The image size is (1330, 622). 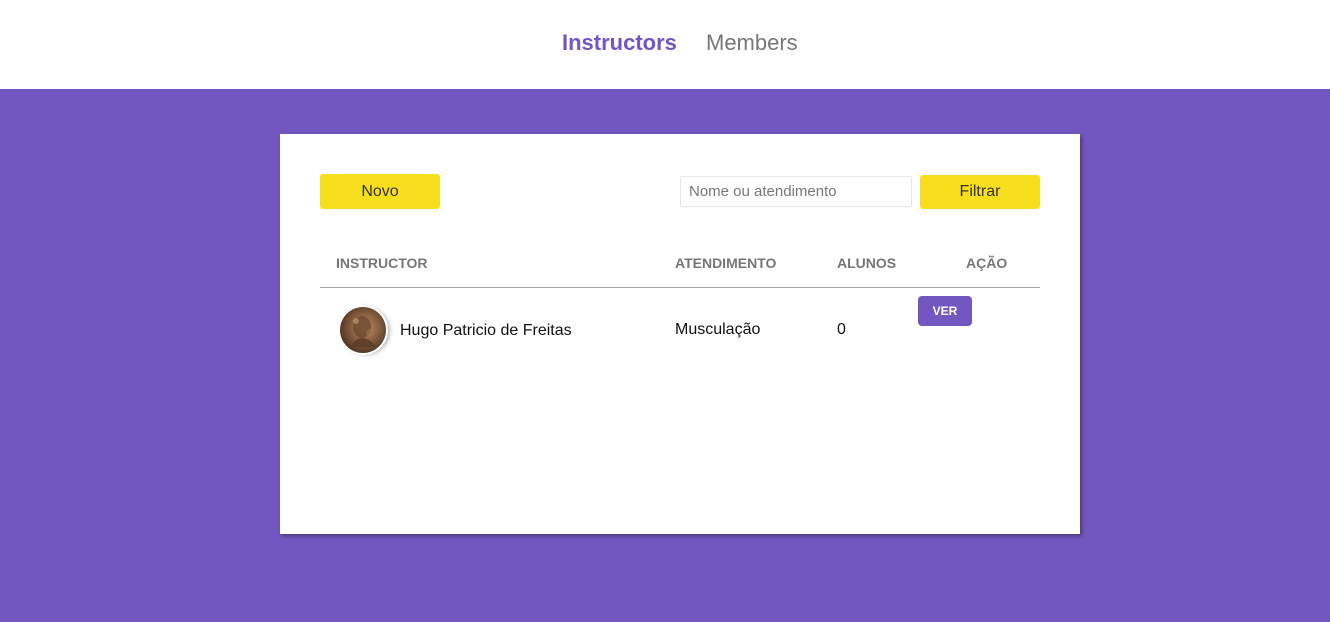 I want to click on nav-link-instructors: Instructors, so click(x=619, y=43).